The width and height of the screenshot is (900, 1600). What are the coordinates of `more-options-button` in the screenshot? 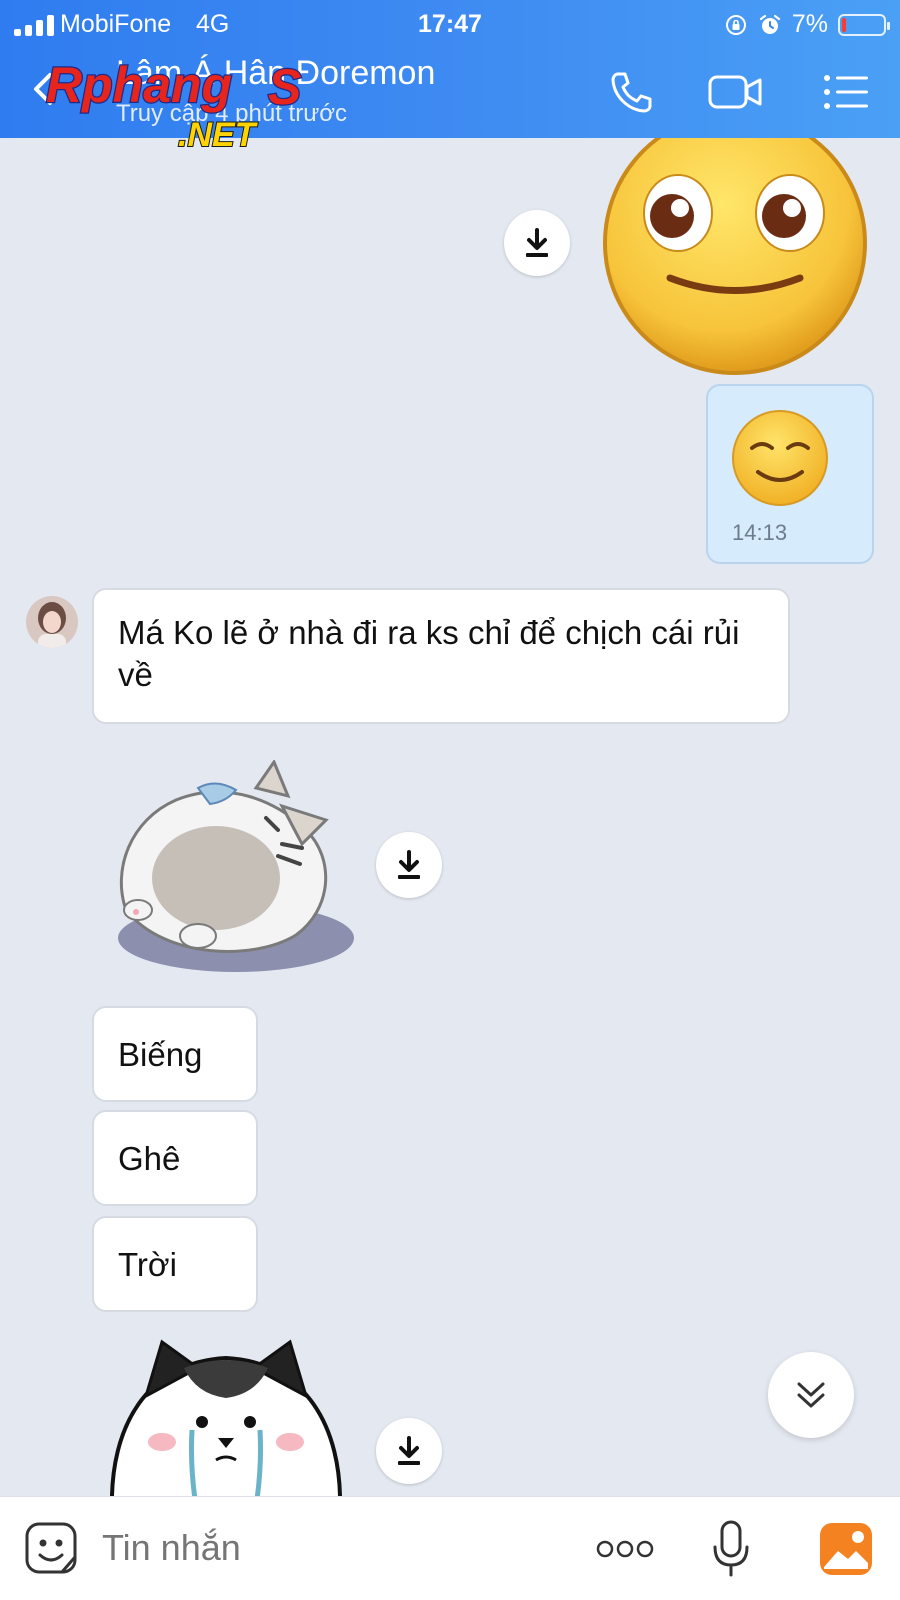 It's located at (625, 1549).